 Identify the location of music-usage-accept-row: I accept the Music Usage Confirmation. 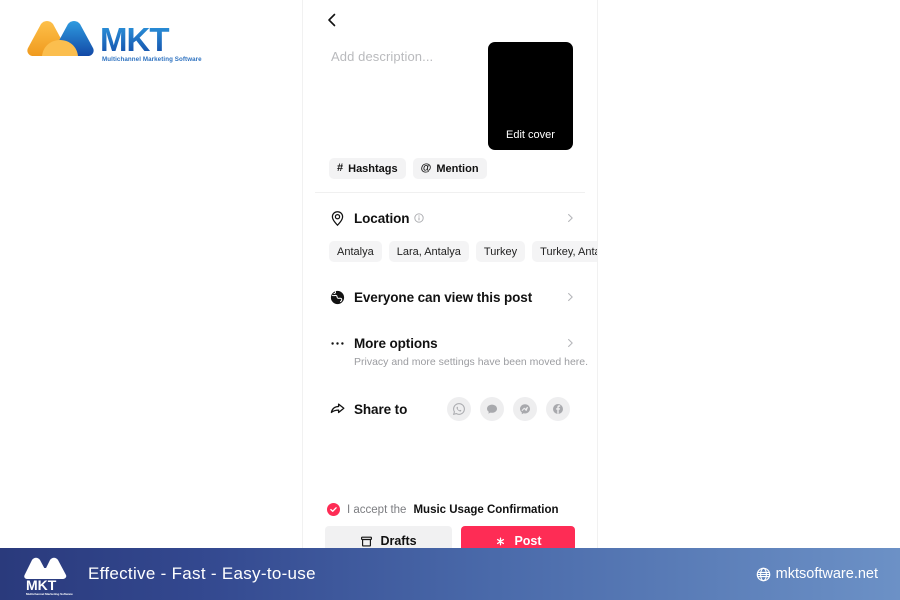
(450, 509).